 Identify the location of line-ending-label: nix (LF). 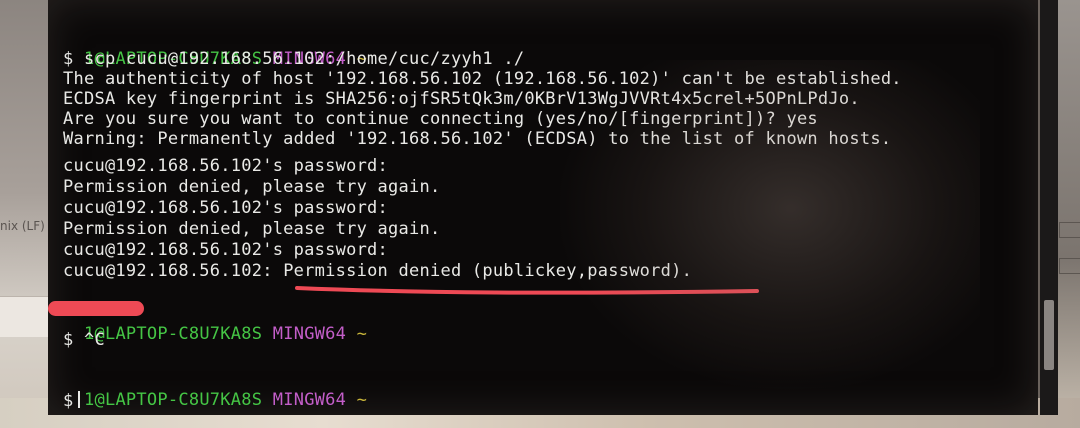
(22, 226).